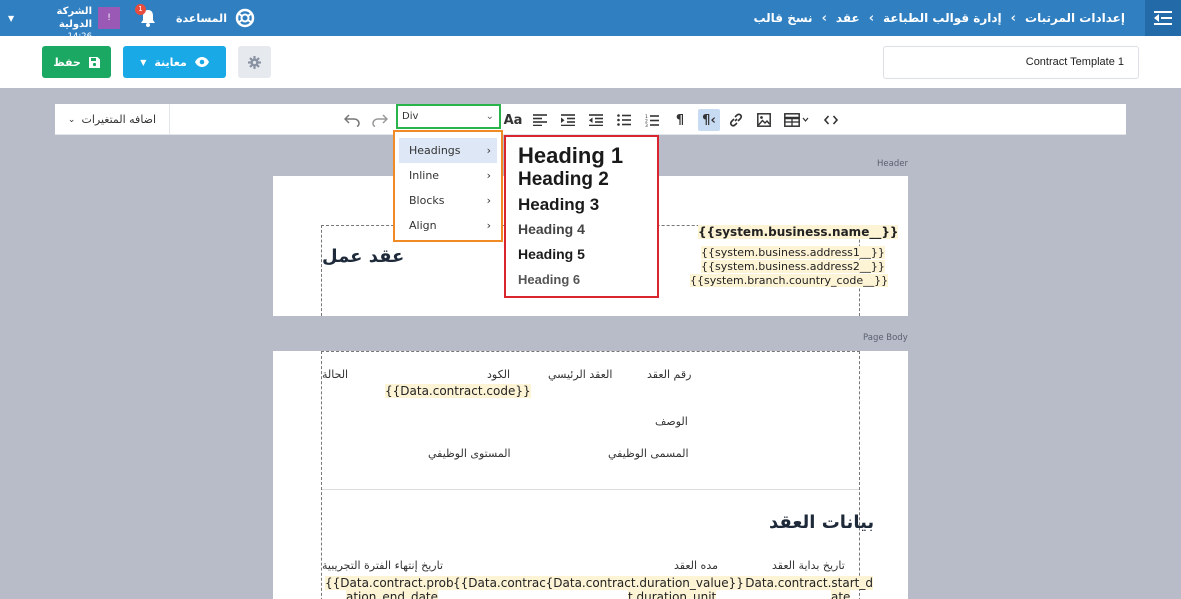 Image resolution: width=1181 pixels, height=599 pixels. What do you see at coordinates (540, 120) in the screenshot?
I see `align-left-icon` at bounding box center [540, 120].